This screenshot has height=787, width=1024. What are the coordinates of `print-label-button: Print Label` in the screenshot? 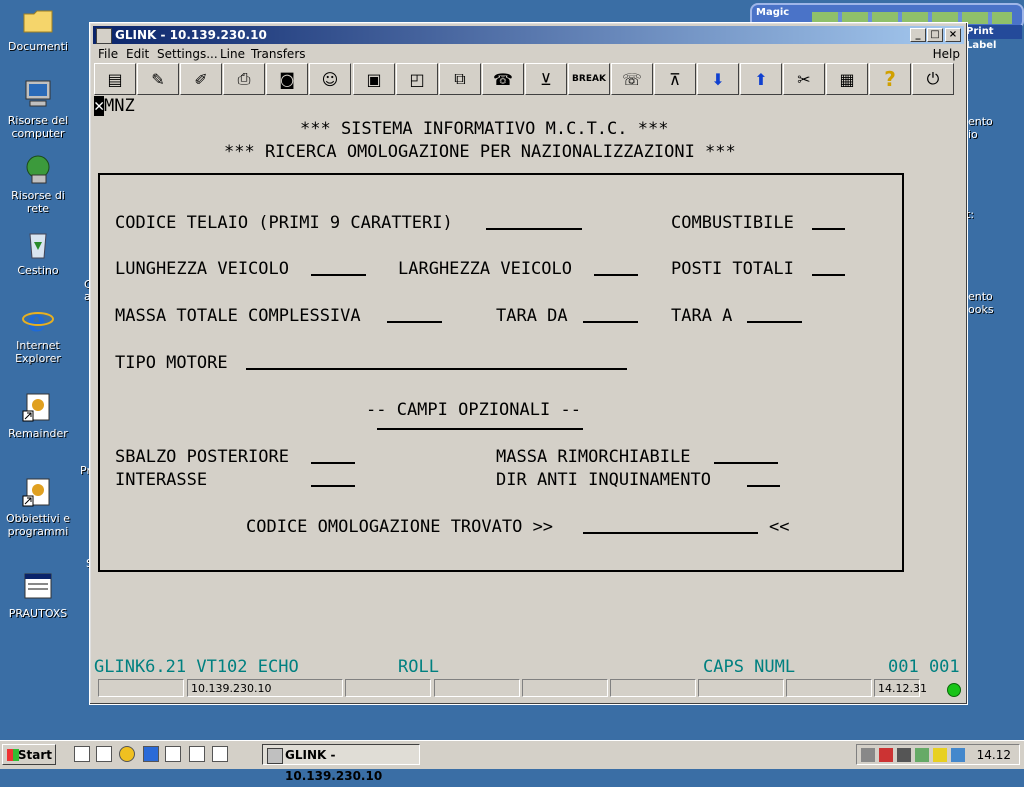 It's located at (992, 38).